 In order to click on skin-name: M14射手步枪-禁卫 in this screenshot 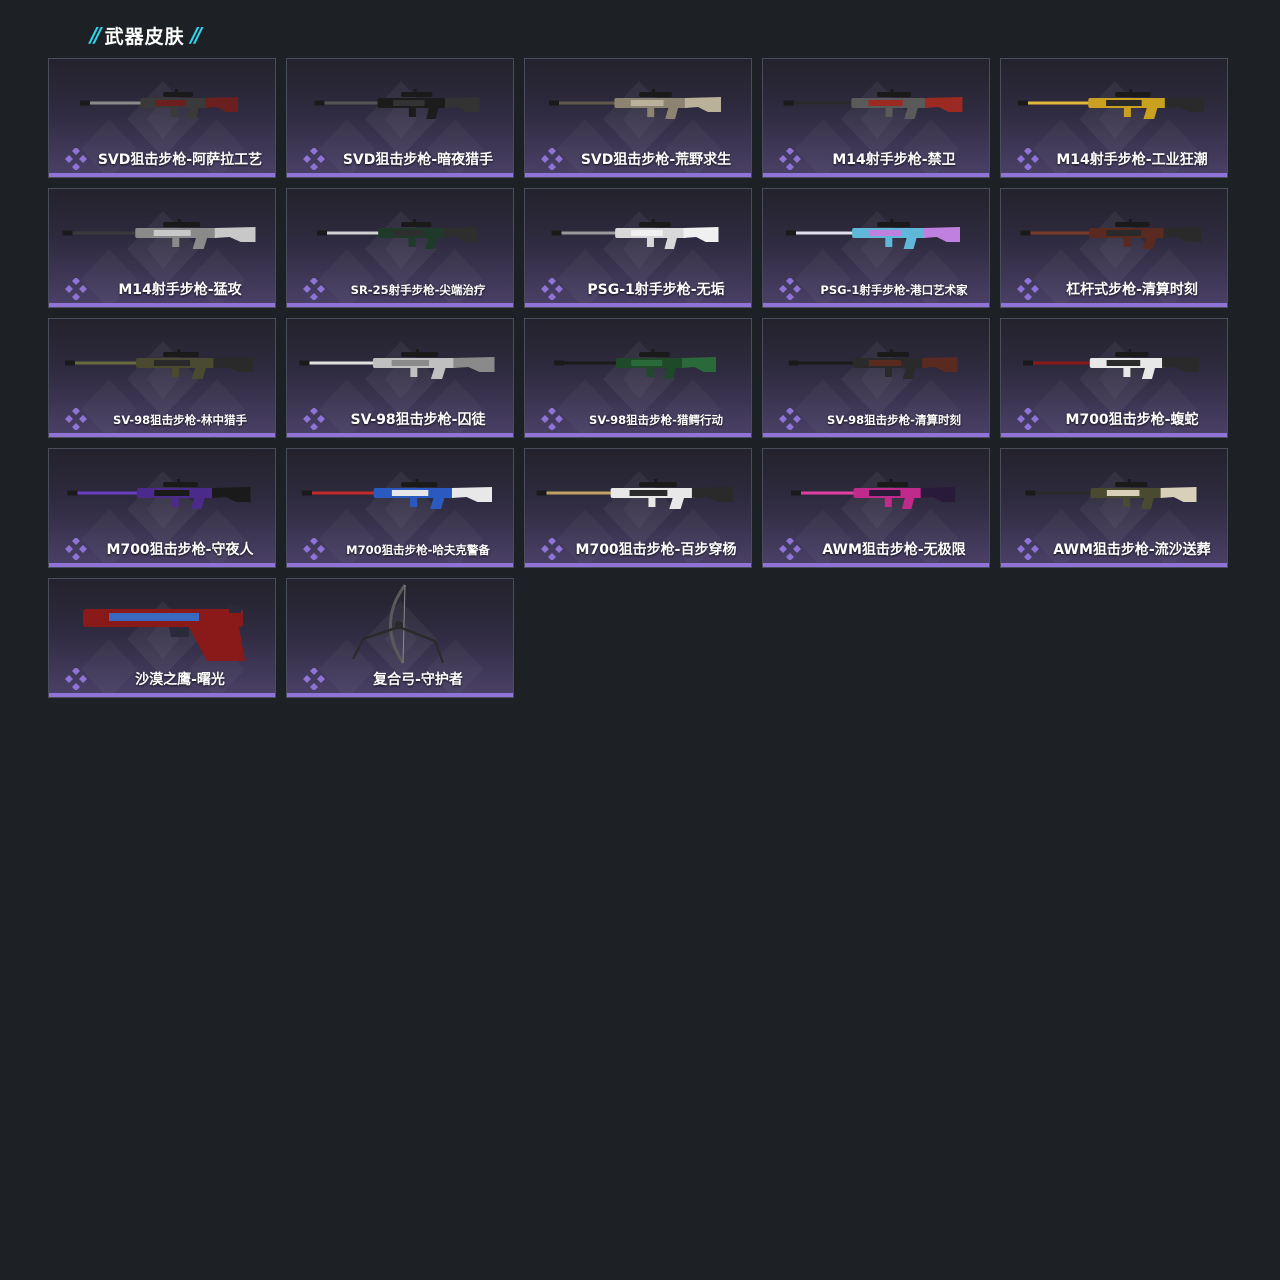, I will do `click(894, 160)`.